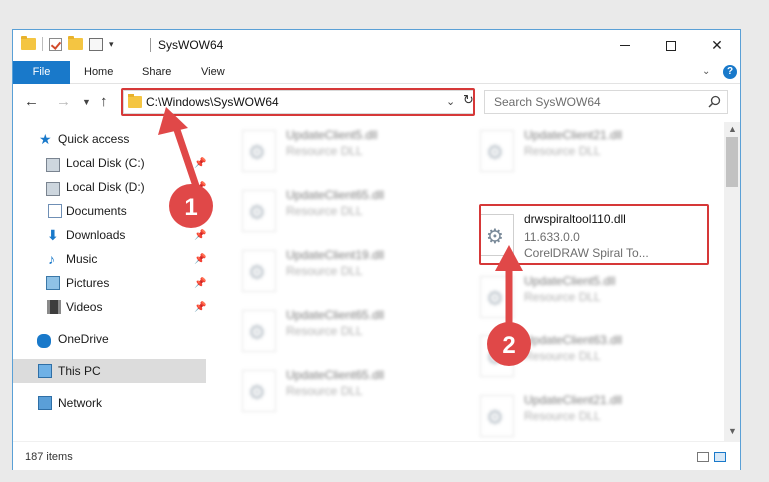 This screenshot has width=769, height=482. What do you see at coordinates (105, 163) in the screenshot?
I see `sidebar-item-label: Local Disk (C:)` at bounding box center [105, 163].